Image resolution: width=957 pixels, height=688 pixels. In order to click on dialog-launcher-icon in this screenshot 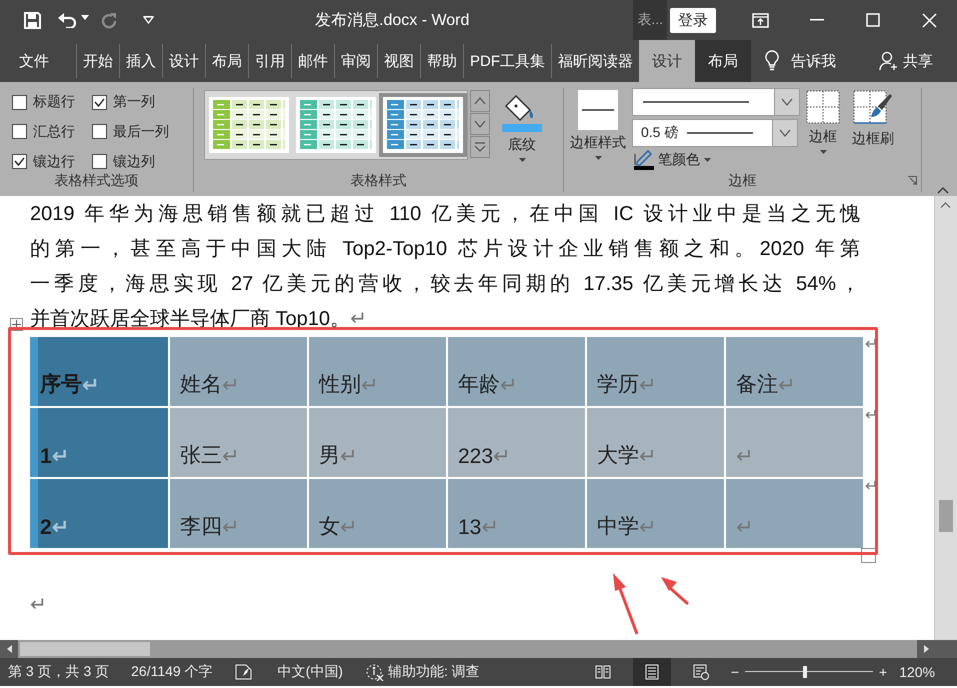, I will do `click(912, 180)`.